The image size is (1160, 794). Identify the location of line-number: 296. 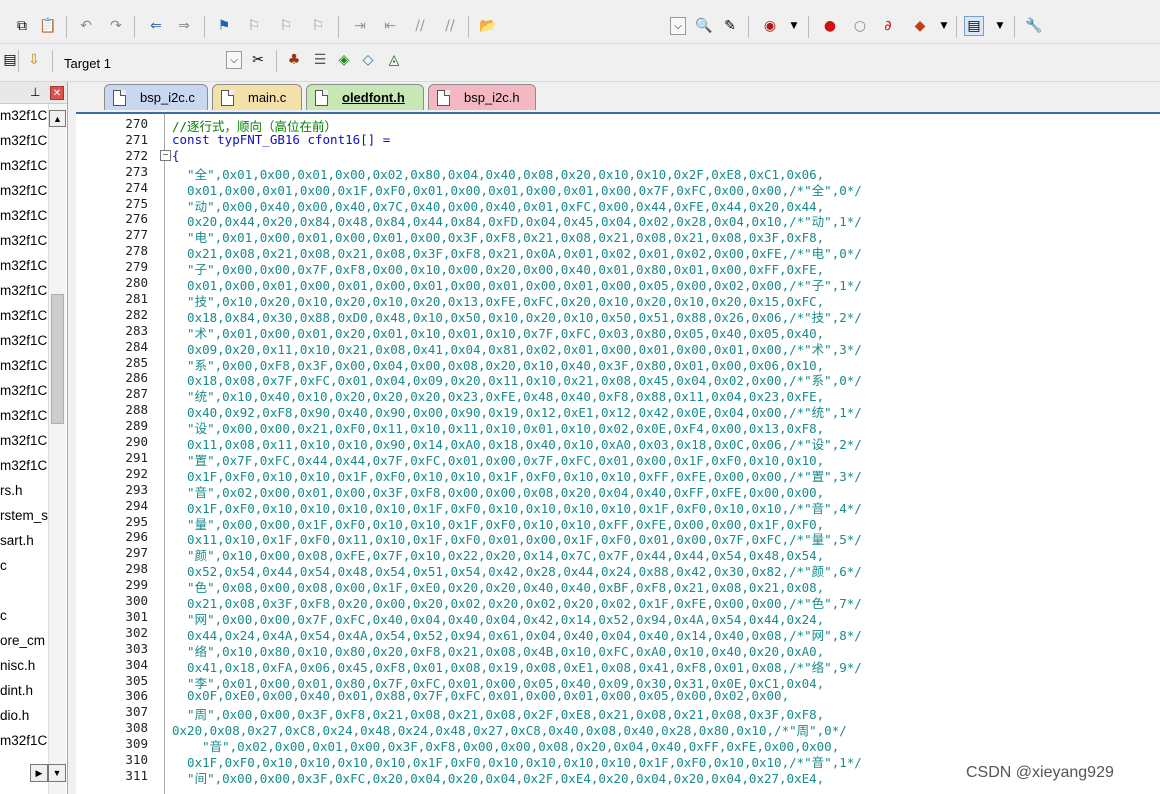
(136, 537).